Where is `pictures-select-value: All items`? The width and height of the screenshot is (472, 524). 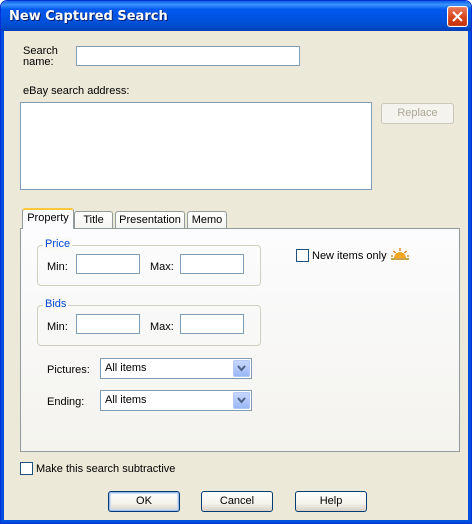
pictures-select-value: All items is located at coordinates (126, 368).